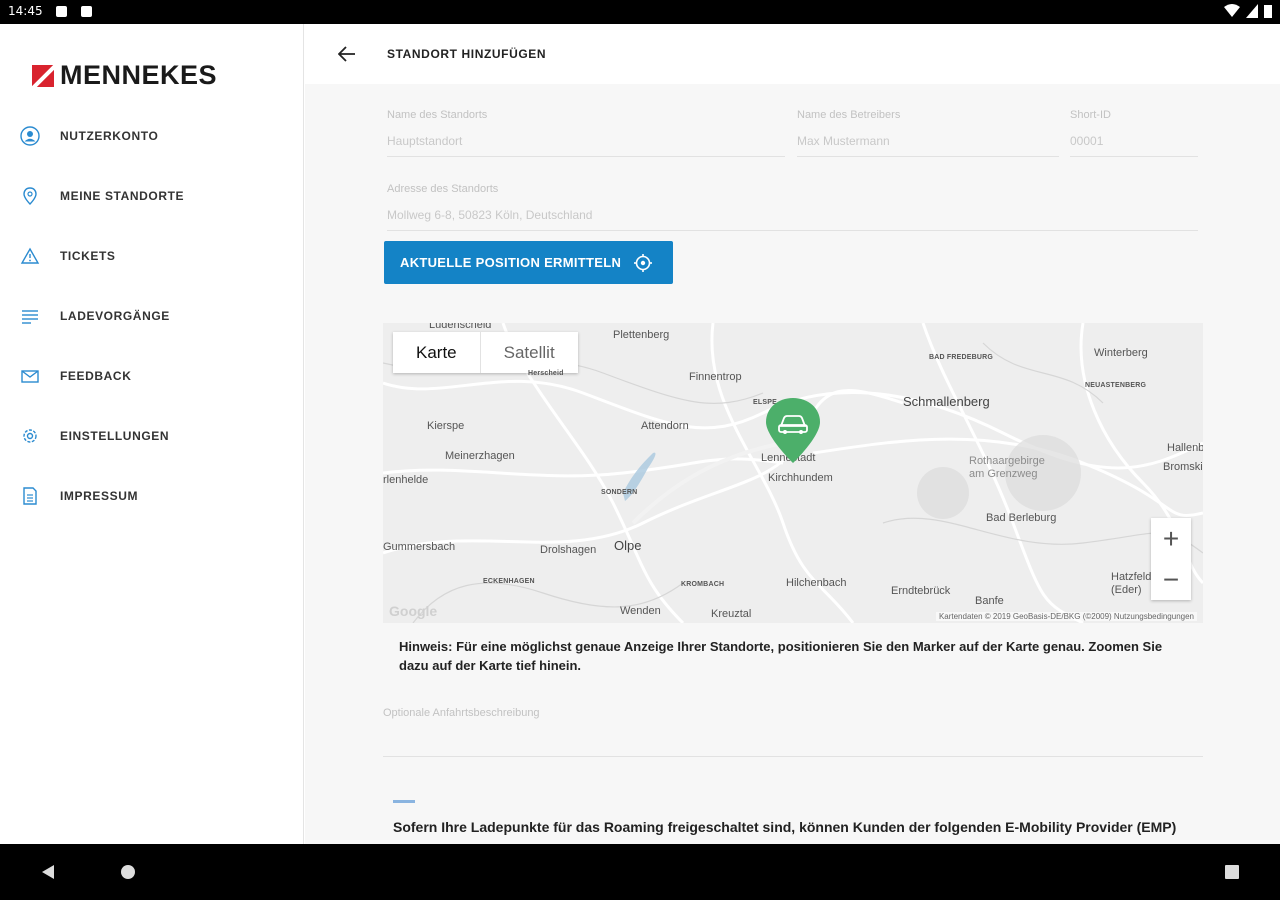  I want to click on map-label: Olpe, so click(628, 545).